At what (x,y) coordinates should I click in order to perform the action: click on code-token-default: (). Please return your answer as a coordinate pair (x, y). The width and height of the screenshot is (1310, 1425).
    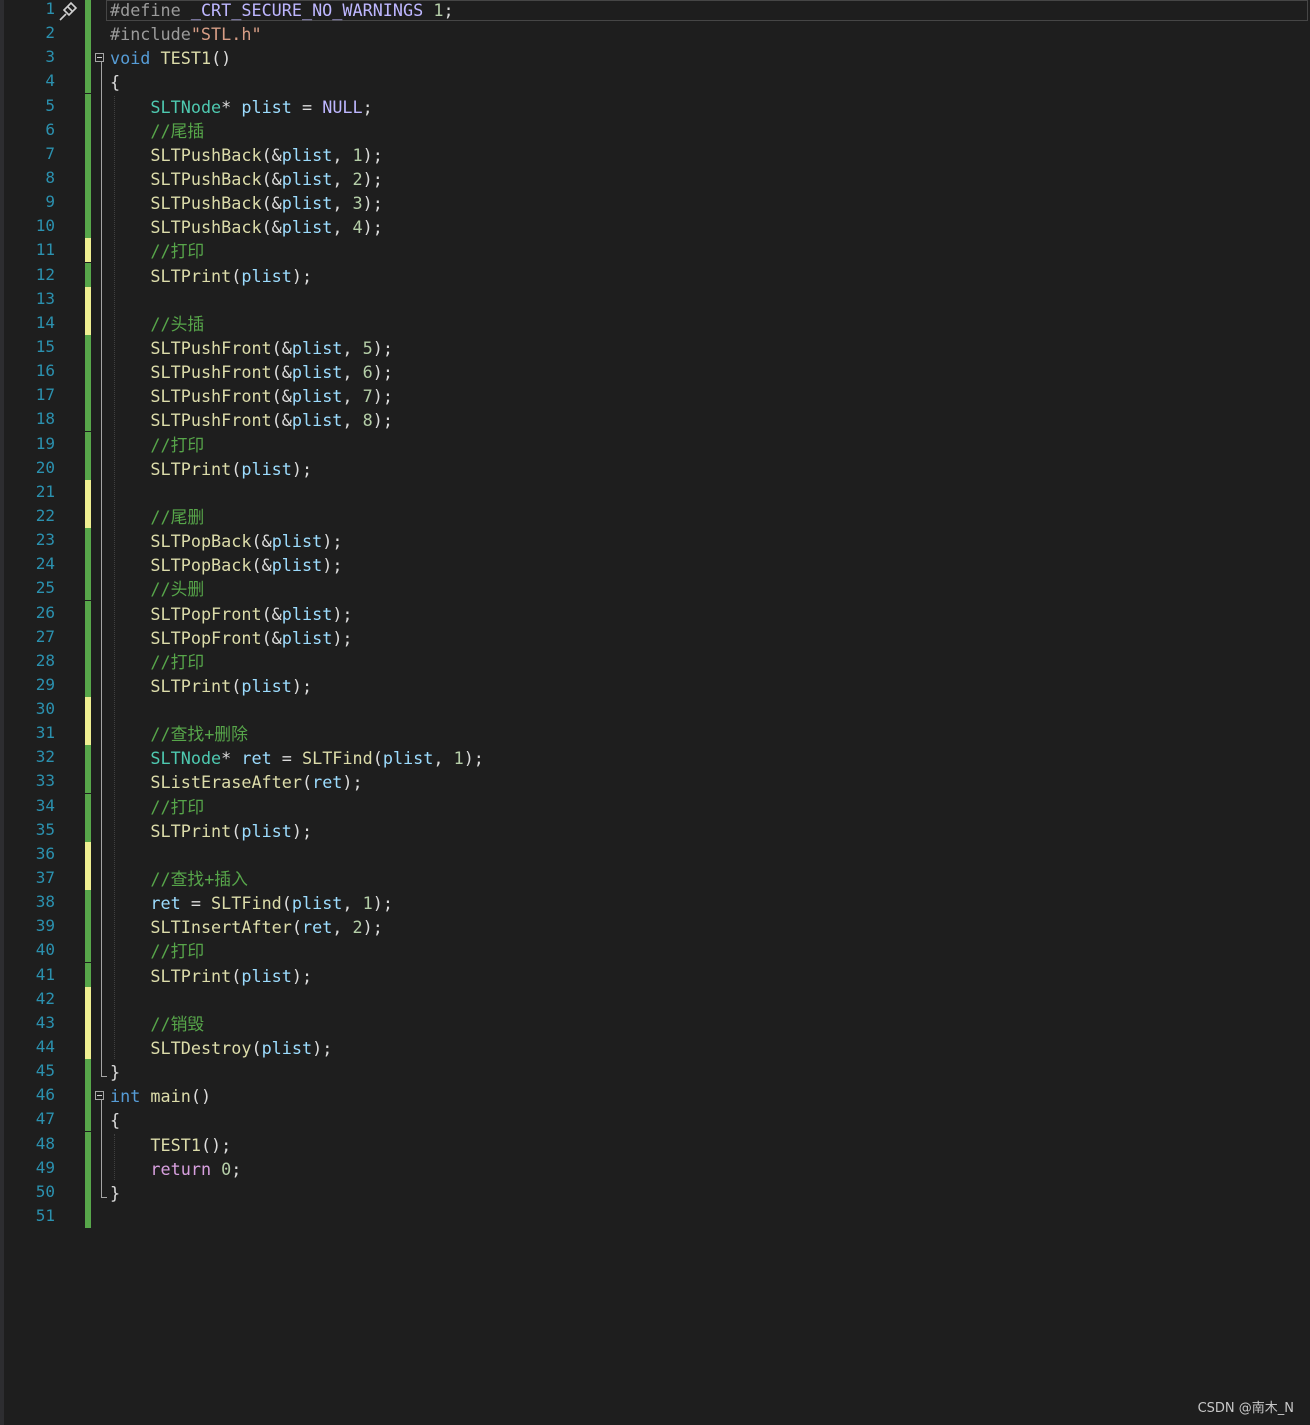
    Looking at the image, I should click on (201, 1096).